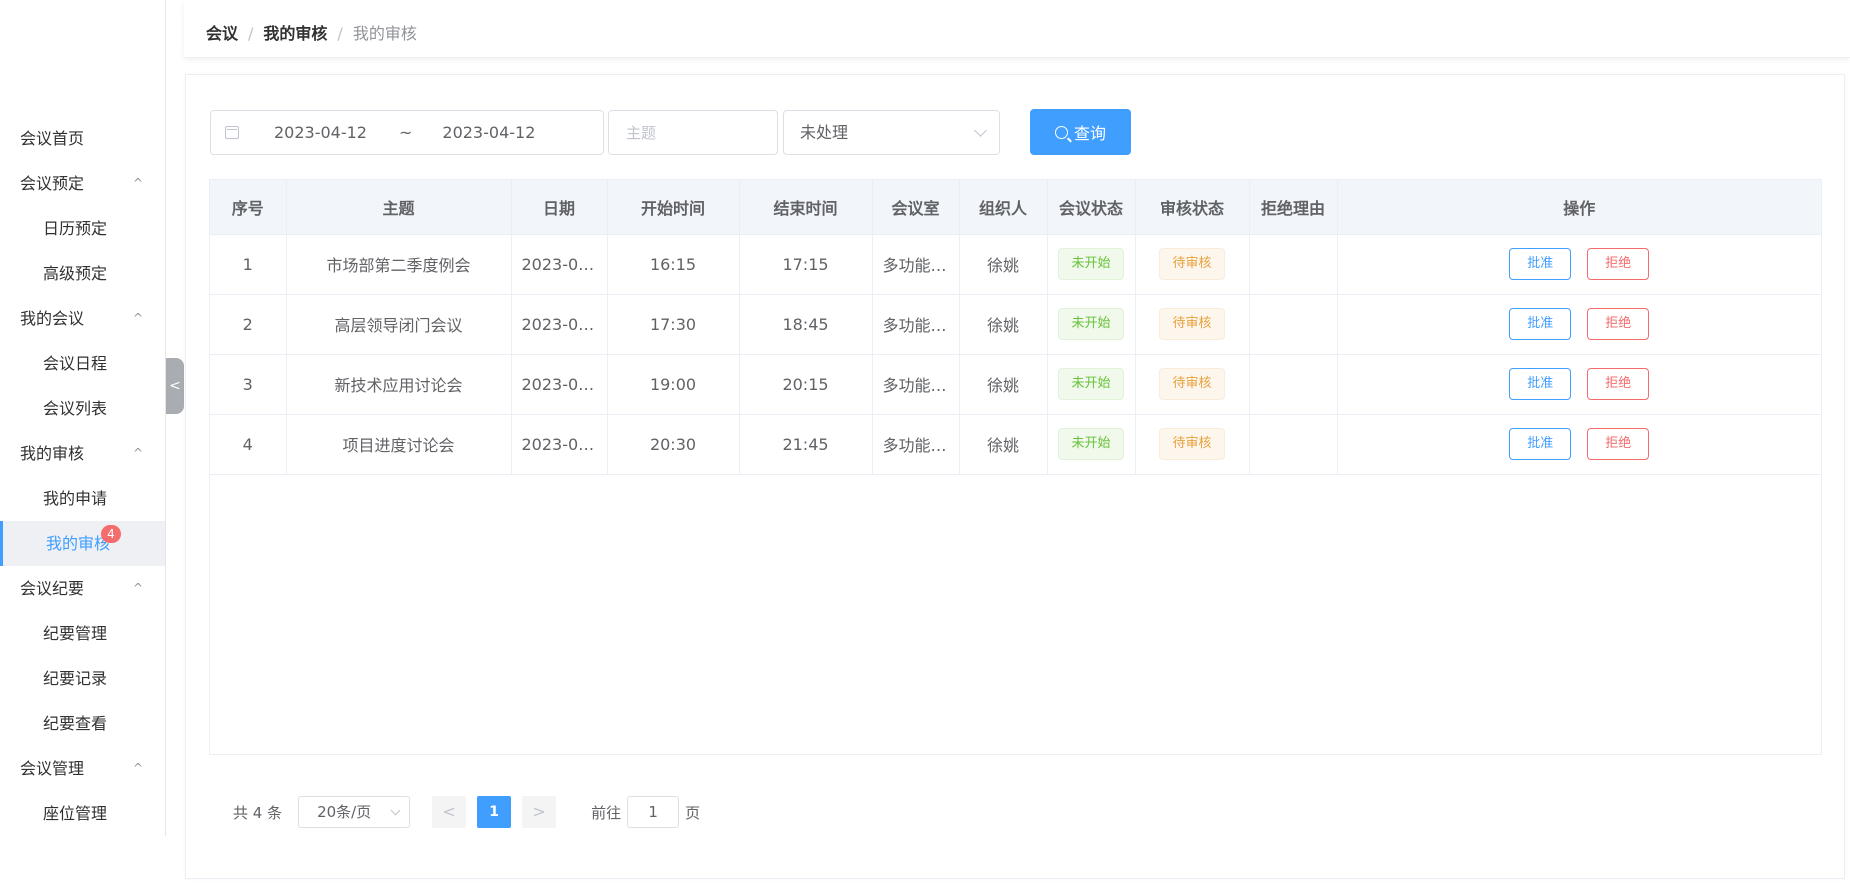  I want to click on sidebar-item-label: 会议预定, so click(52, 183).